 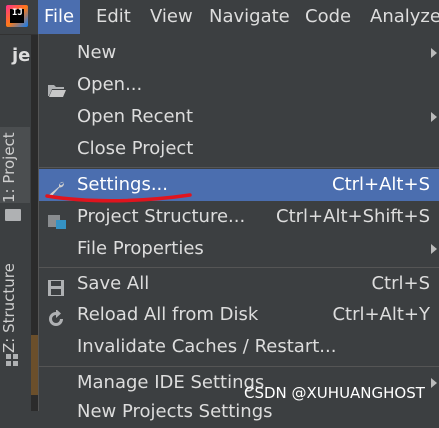 I want to click on menu-file: File, so click(x=59, y=17).